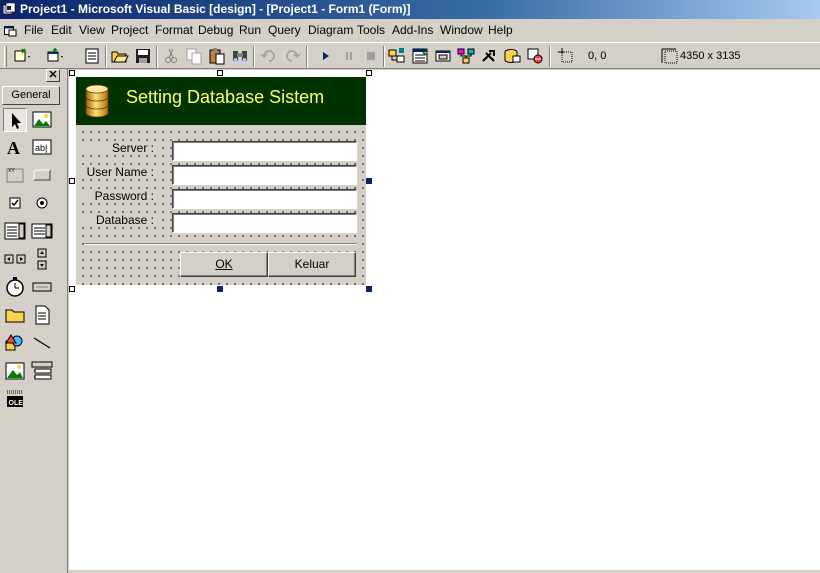 The height and width of the screenshot is (573, 820). I want to click on file-icon, so click(42, 315).